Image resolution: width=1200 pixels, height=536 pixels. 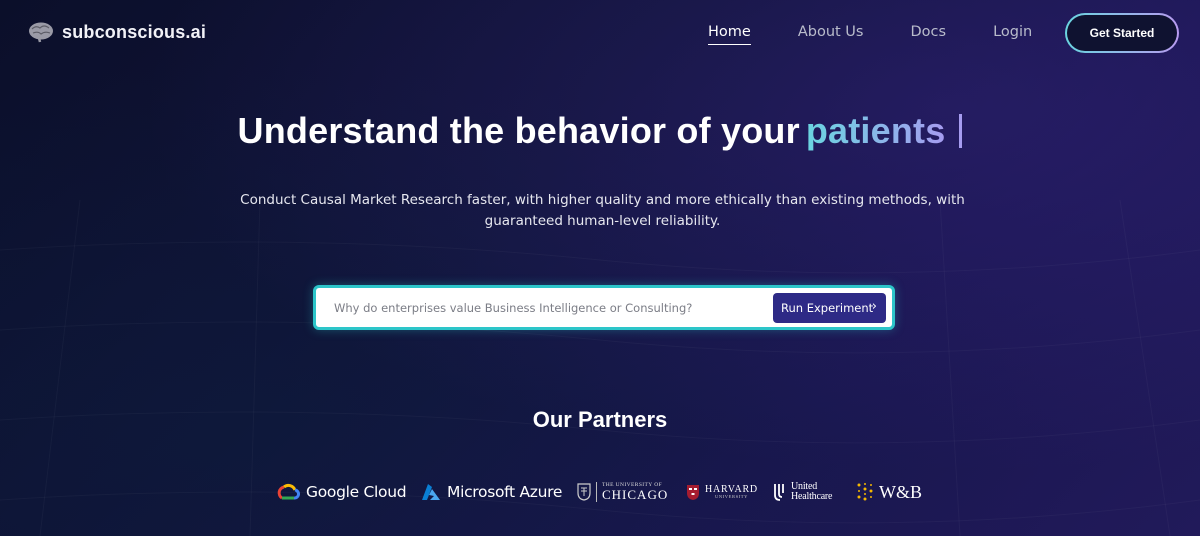 What do you see at coordinates (865, 492) in the screenshot?
I see `wandb-dots-icon` at bounding box center [865, 492].